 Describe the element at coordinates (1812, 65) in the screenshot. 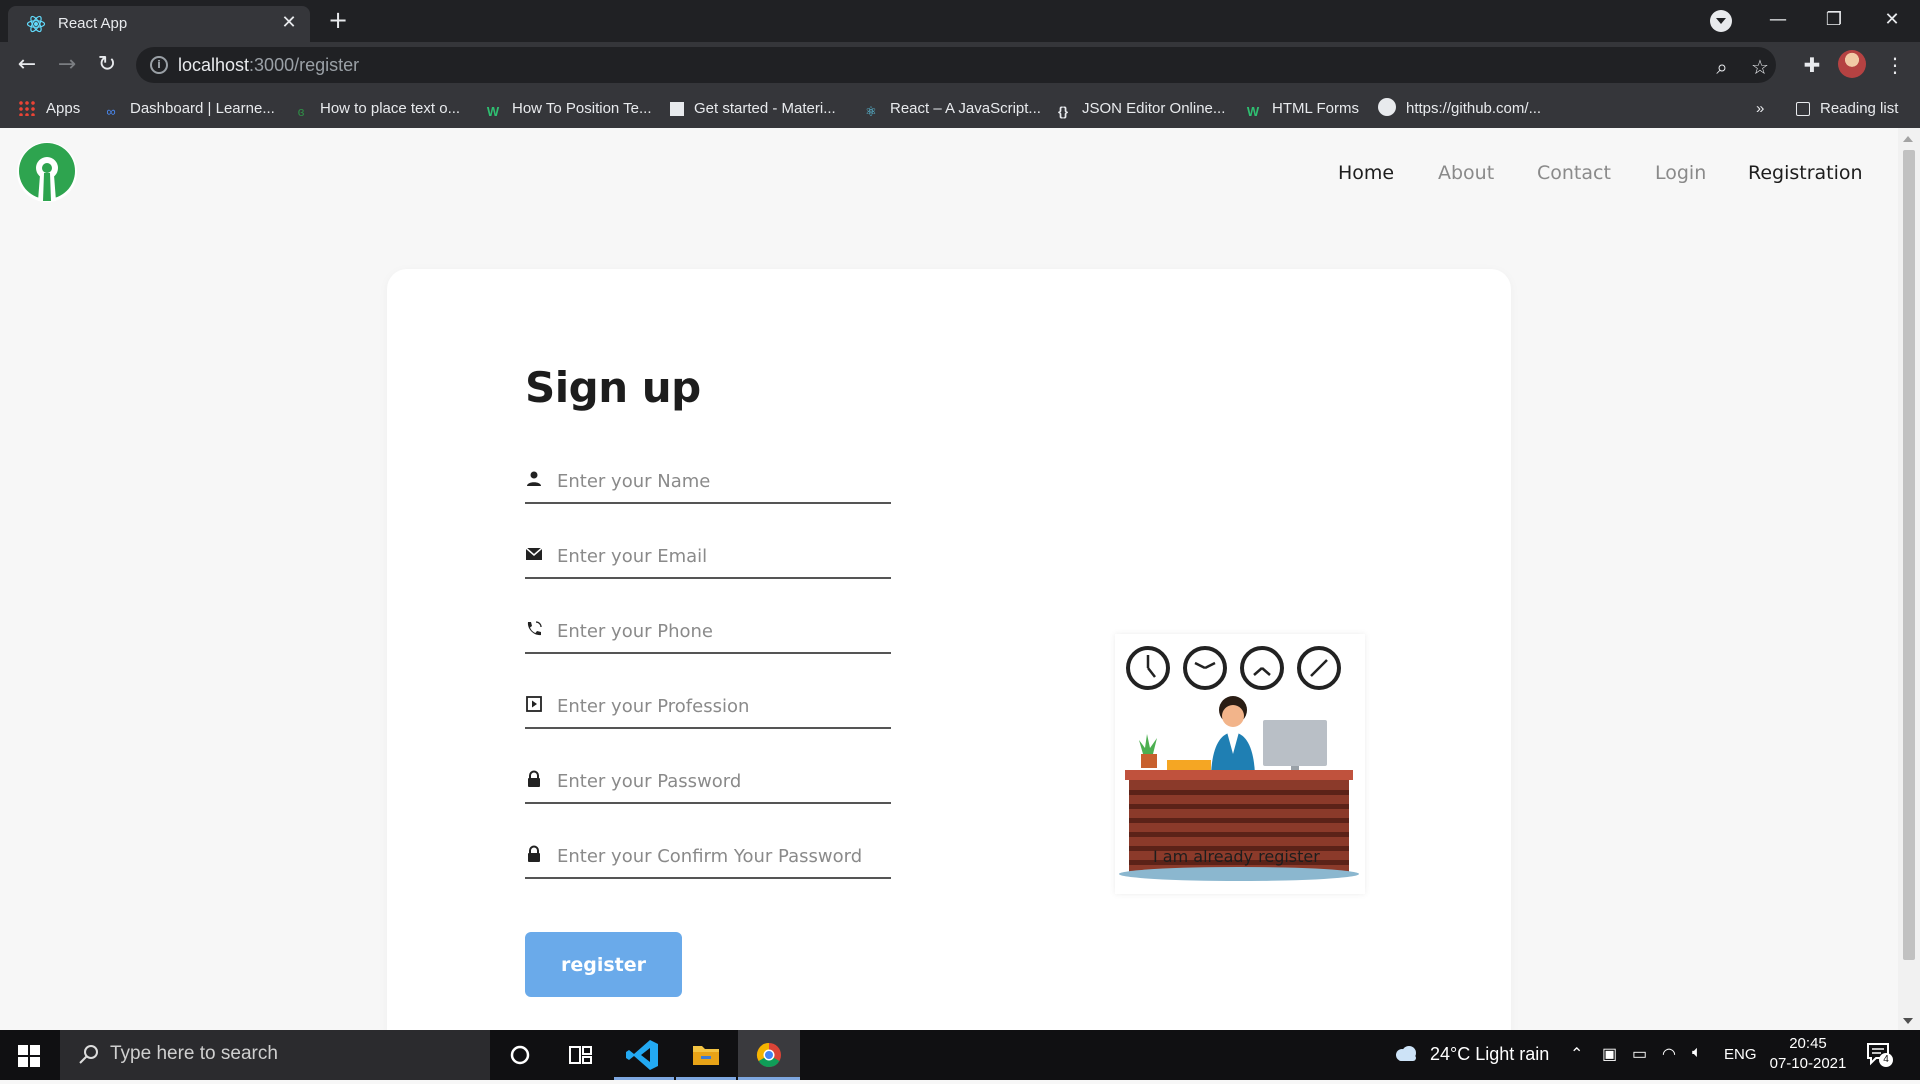

I see `extensions-puzzle-icon: ✚` at that location.